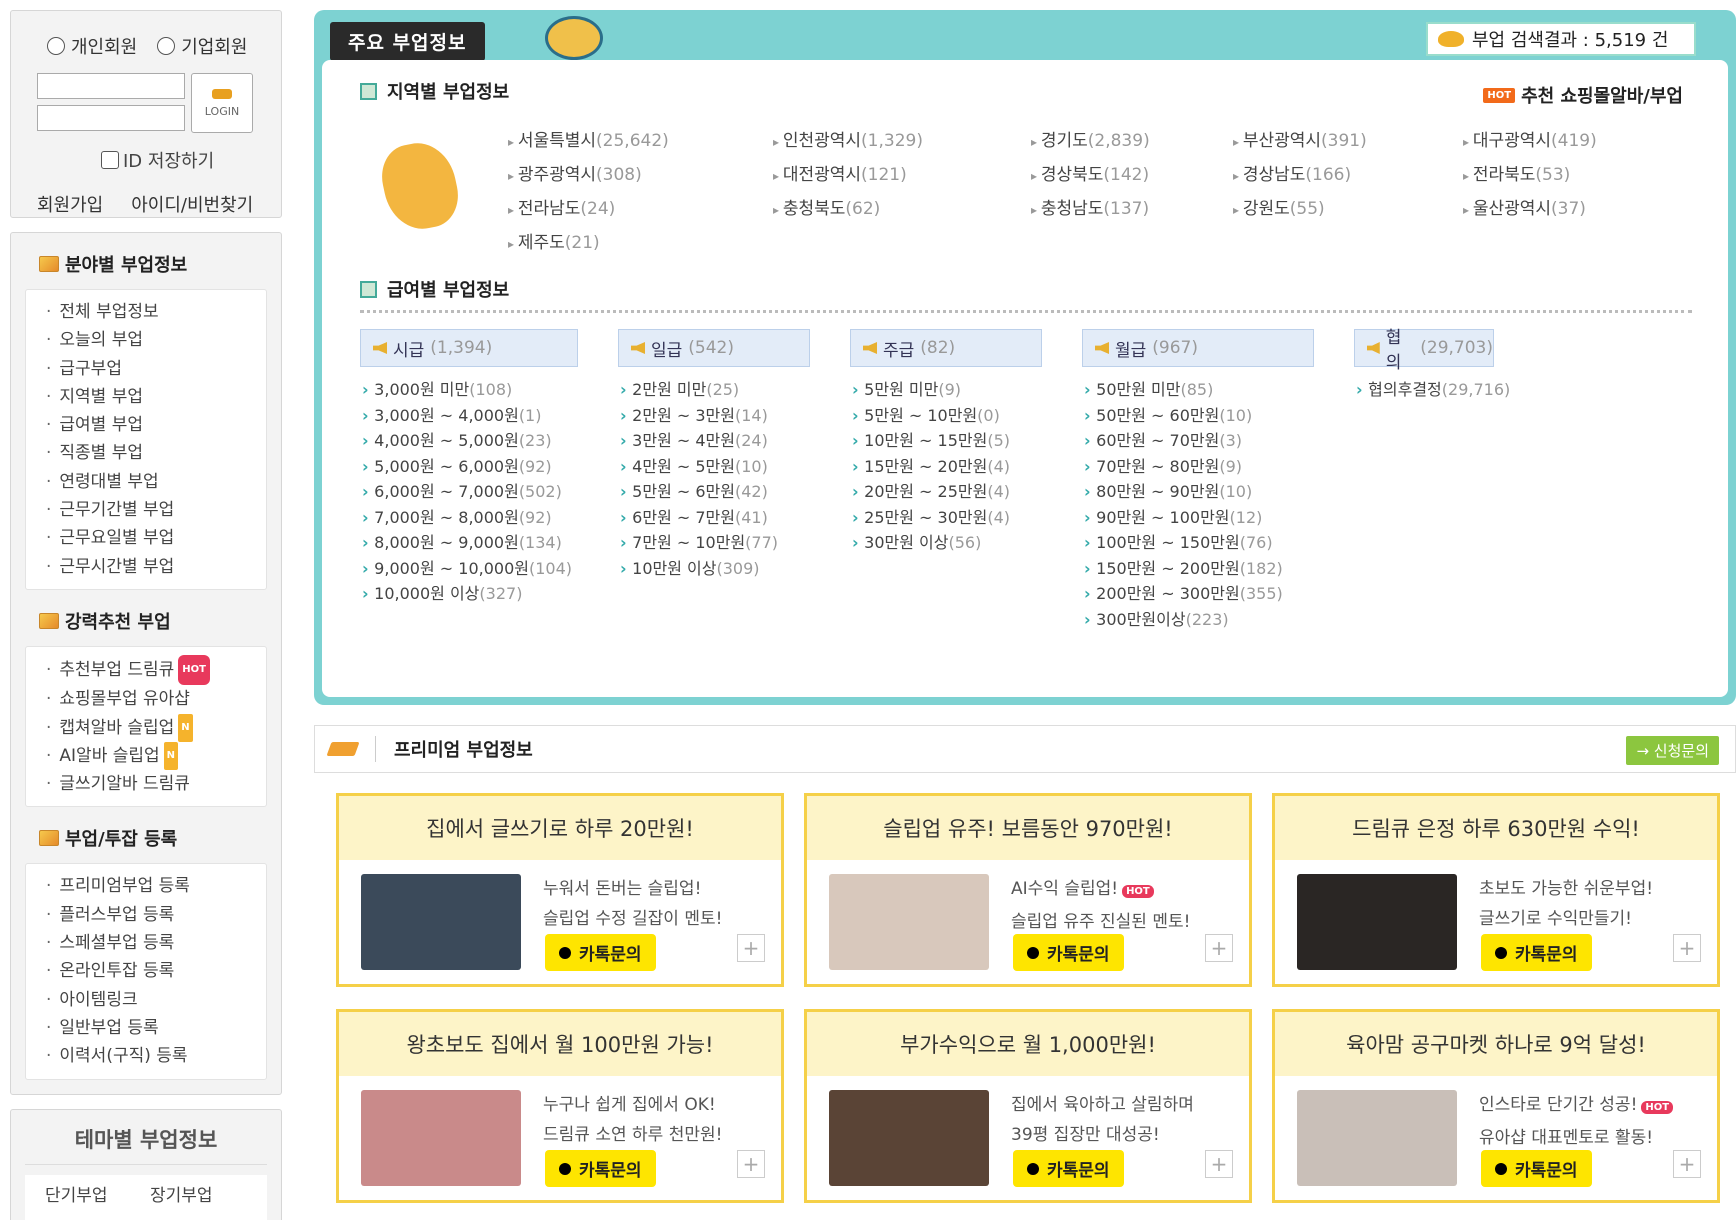  I want to click on region-item: 전라남도(24), so click(640, 206).